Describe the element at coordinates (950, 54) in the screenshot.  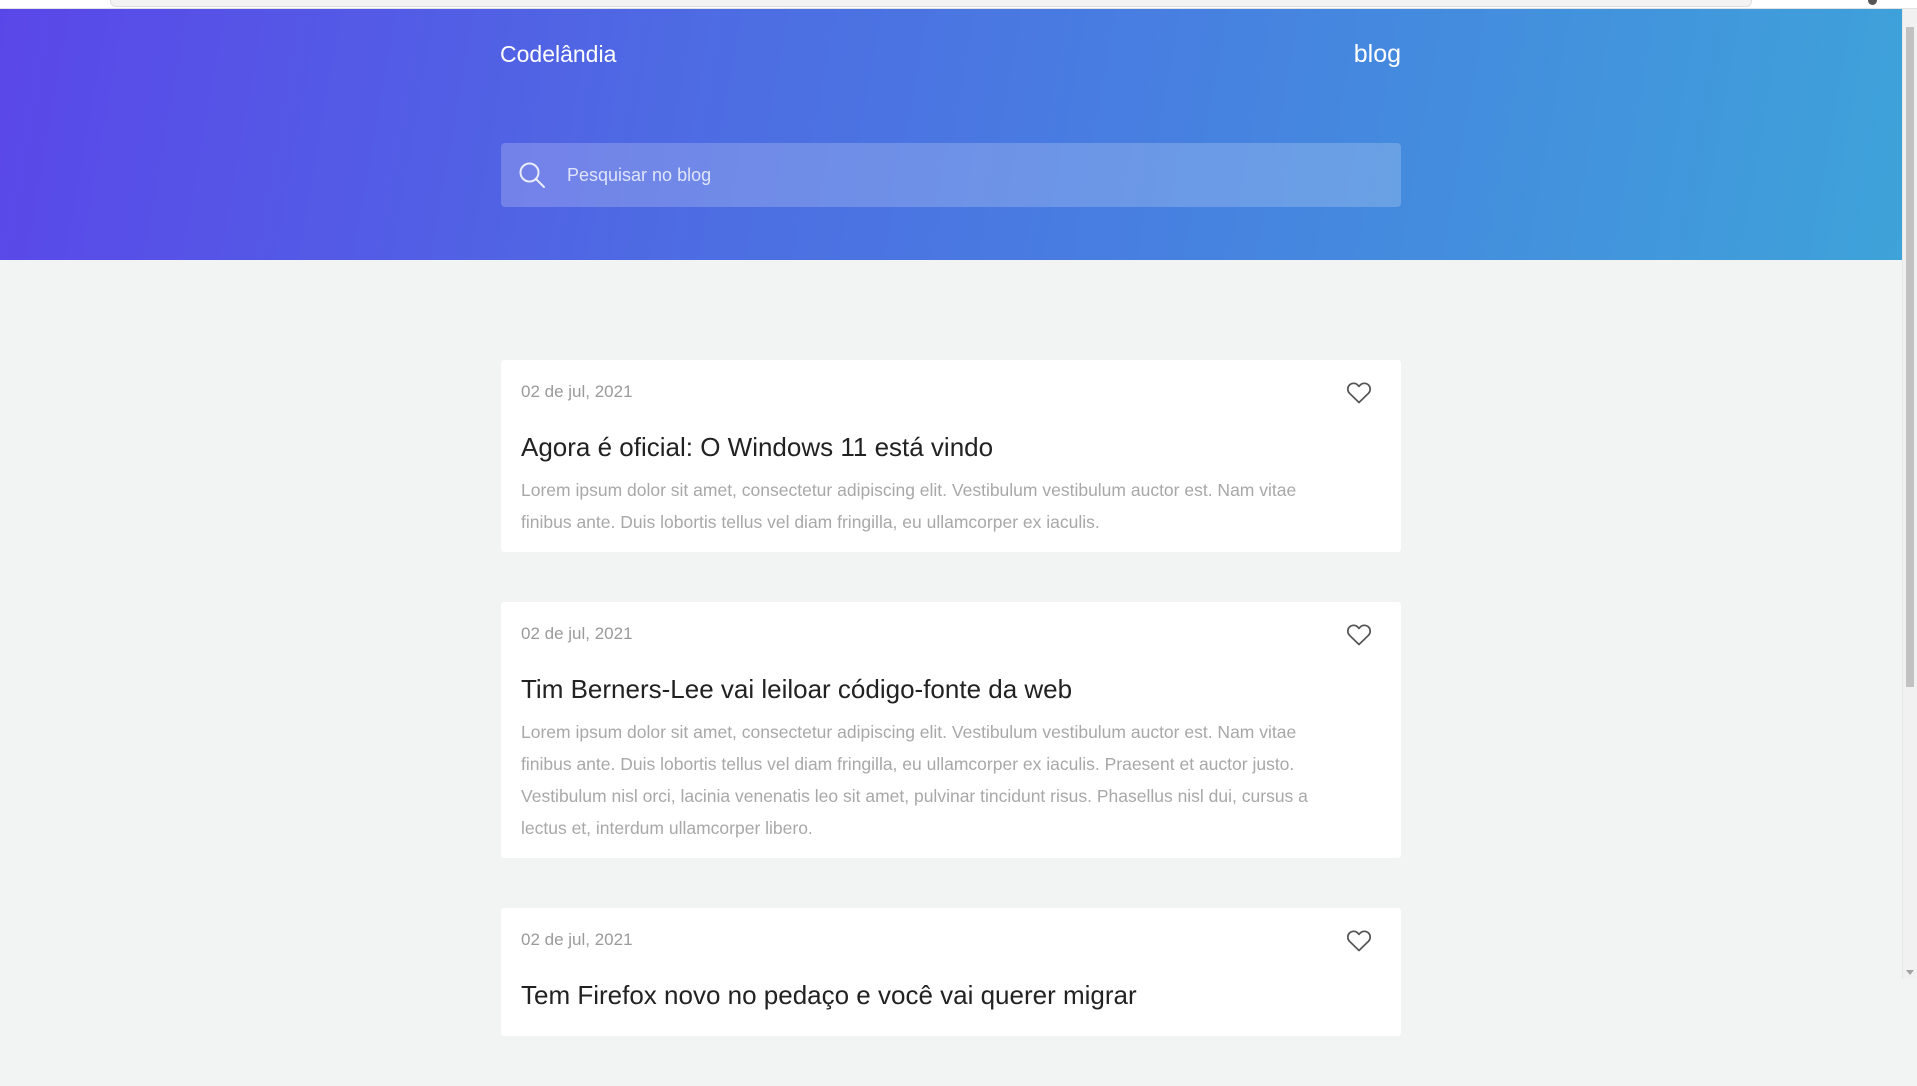
I see `top-nav: Codelândia blog` at that location.